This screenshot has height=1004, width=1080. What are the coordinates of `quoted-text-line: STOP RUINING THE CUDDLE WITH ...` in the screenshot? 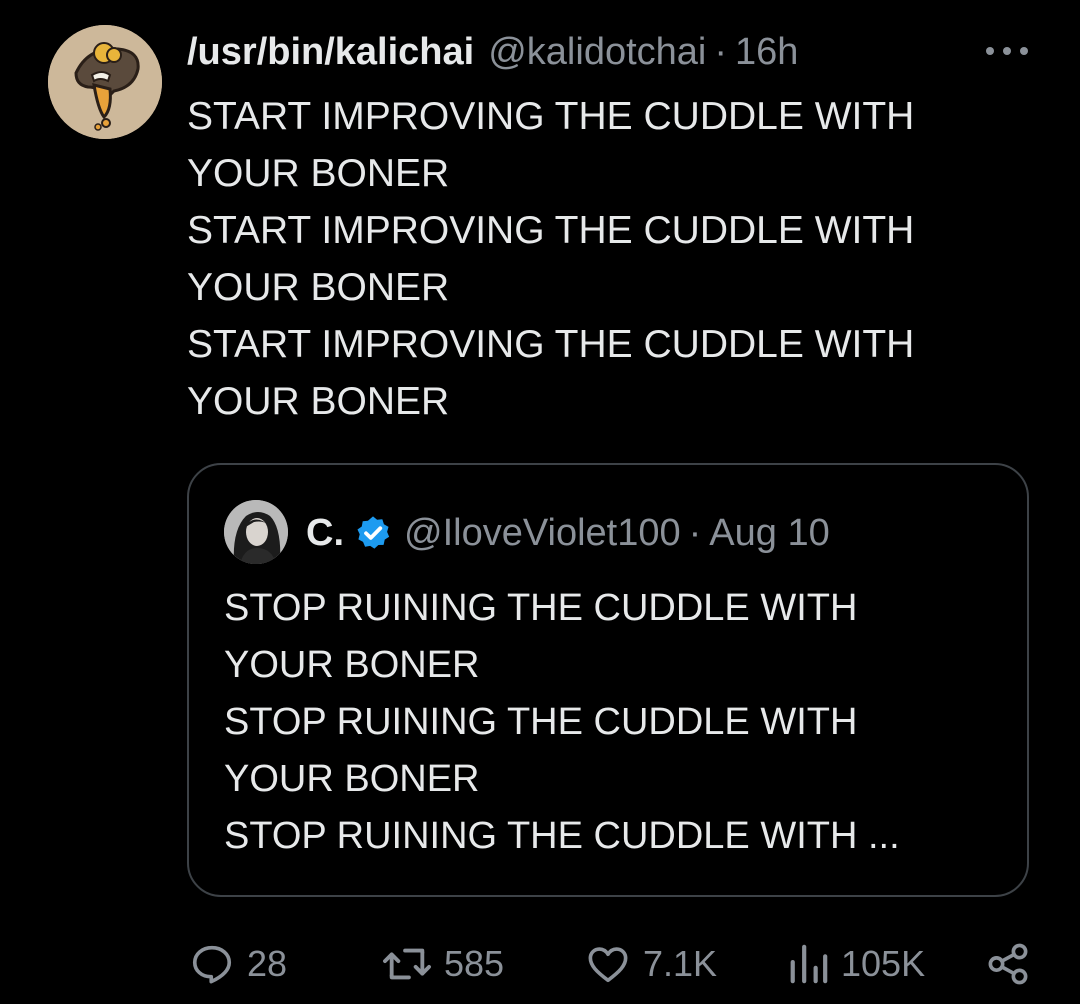 It's located at (562, 836).